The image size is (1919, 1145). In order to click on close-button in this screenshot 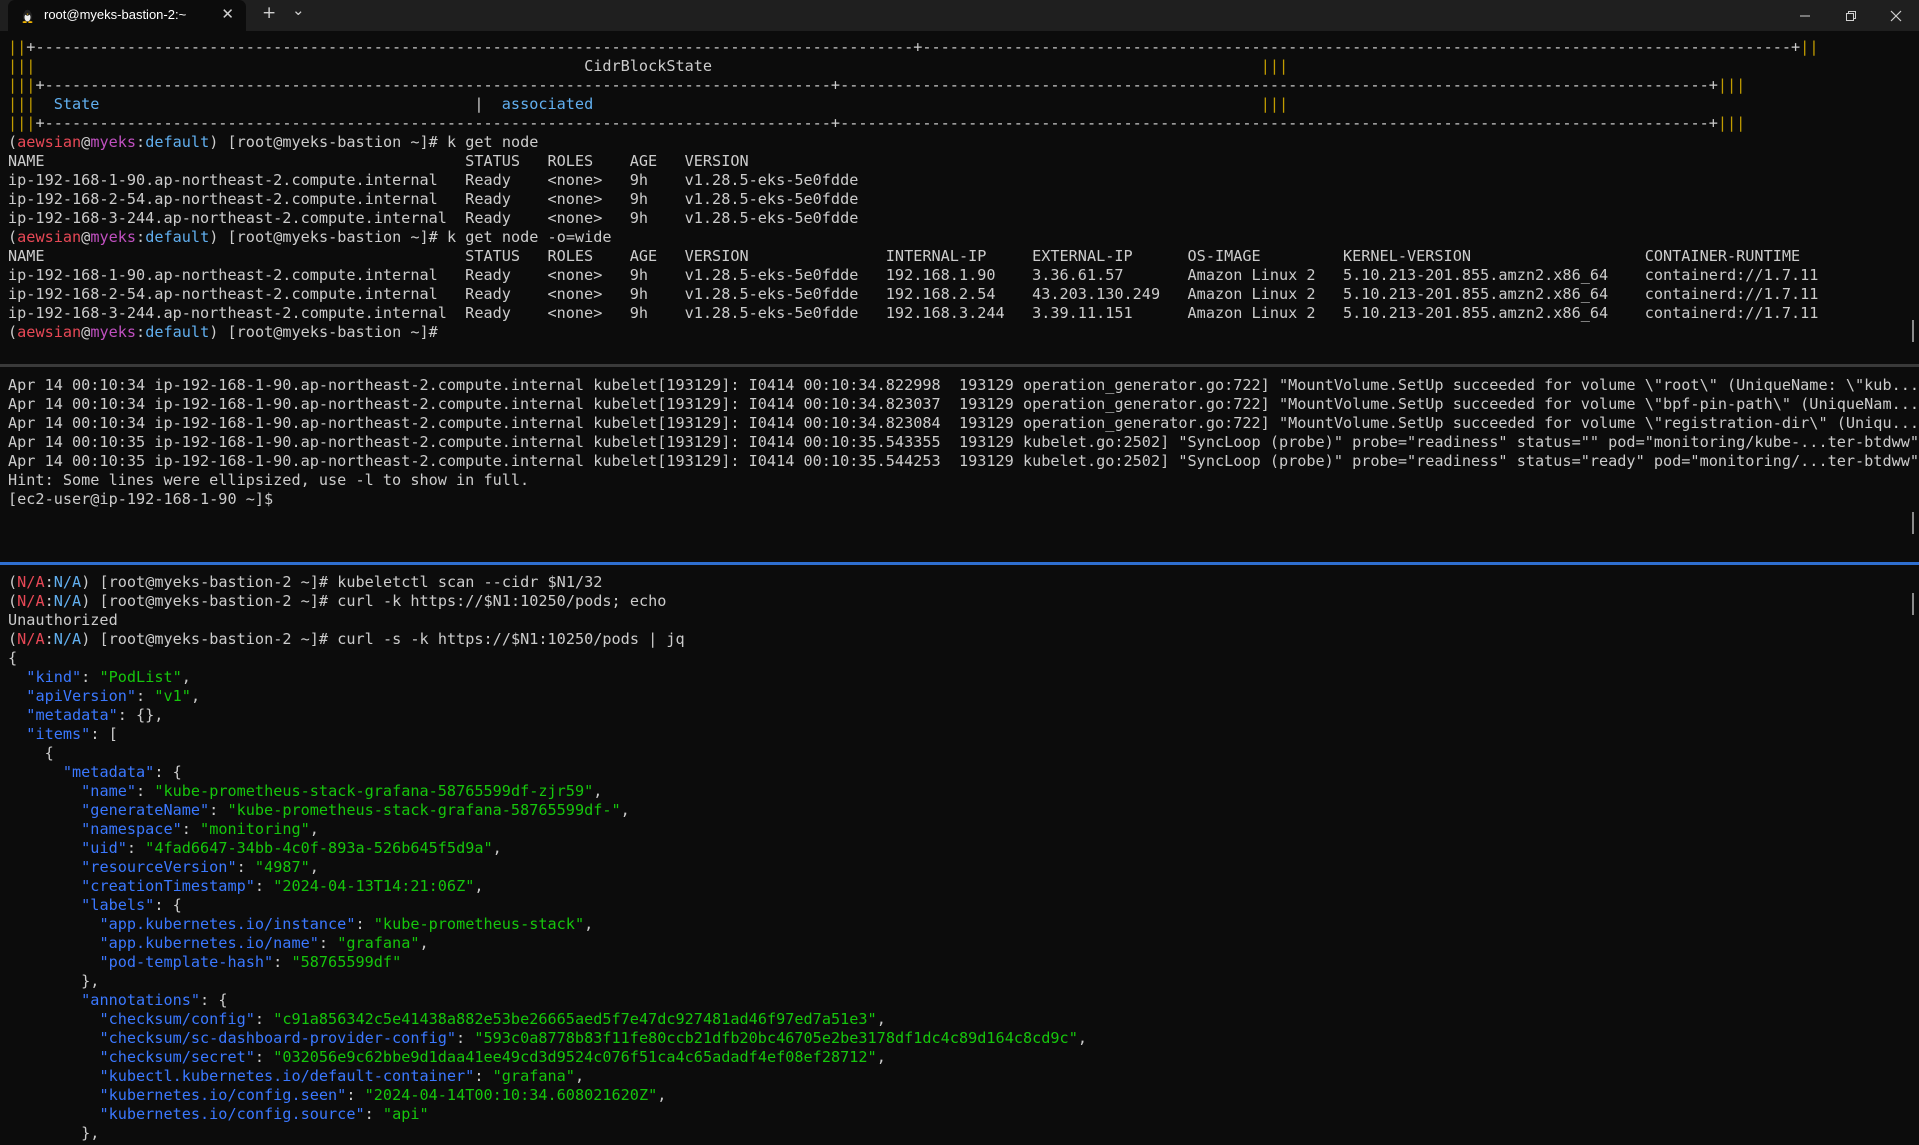, I will do `click(1896, 15)`.